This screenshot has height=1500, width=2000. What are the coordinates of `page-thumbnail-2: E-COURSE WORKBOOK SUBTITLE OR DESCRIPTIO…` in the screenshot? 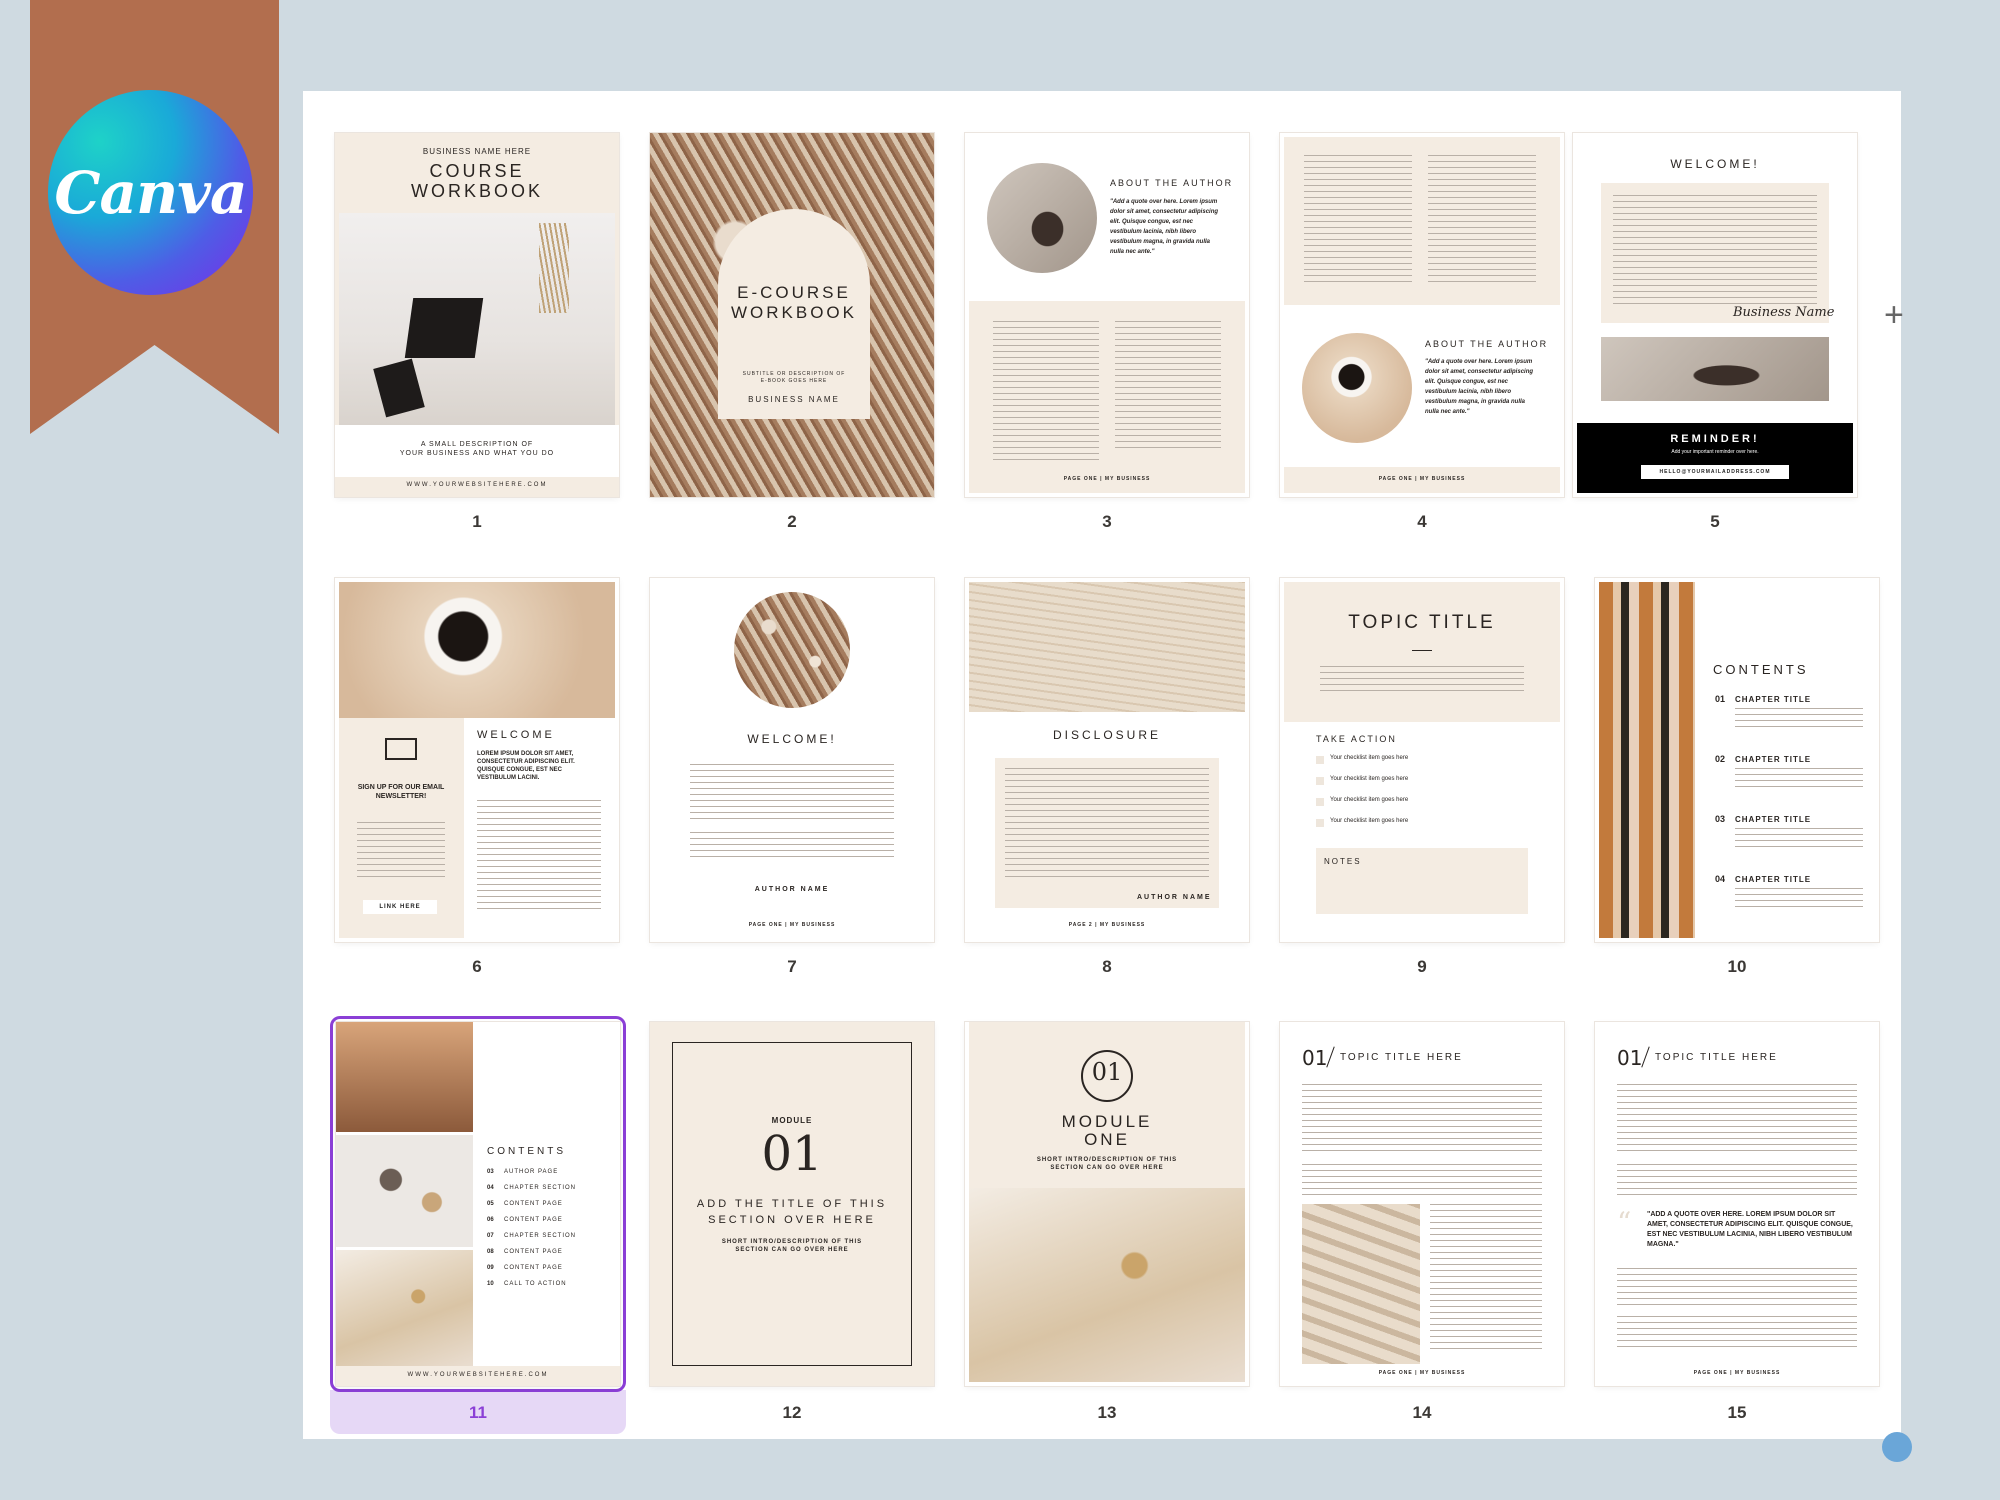 It's located at (792, 315).